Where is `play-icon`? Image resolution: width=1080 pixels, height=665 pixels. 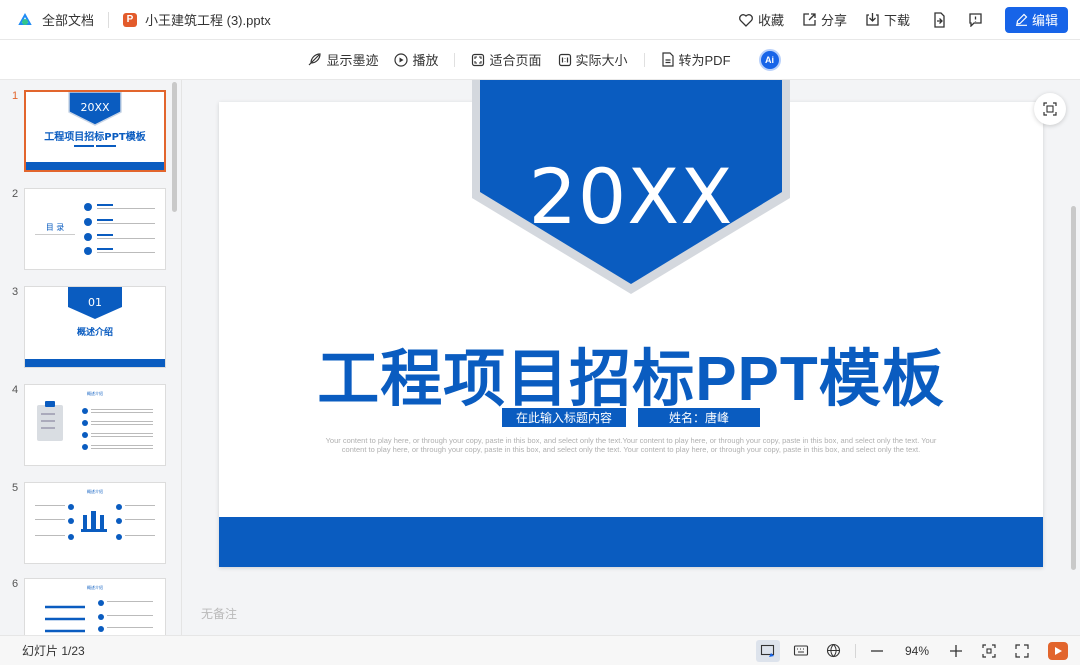
play-icon is located at coordinates (1058, 650).